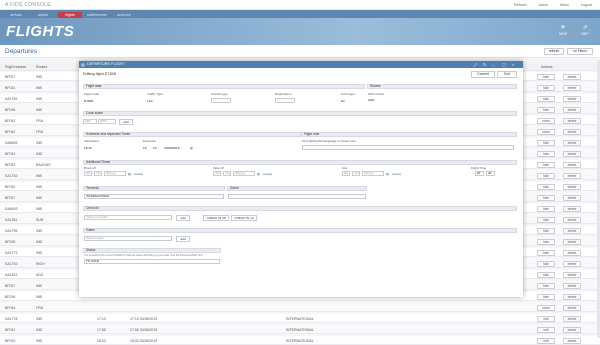 The image size is (600, 345). I want to click on slot-hour: HH, so click(346, 173).